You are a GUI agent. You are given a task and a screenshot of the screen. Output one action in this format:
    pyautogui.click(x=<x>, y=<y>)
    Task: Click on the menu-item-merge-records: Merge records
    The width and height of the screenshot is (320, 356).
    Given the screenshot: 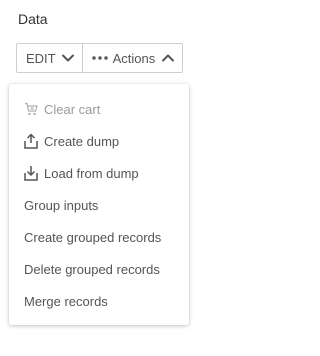 What is the action you would take?
    pyautogui.click(x=99, y=301)
    